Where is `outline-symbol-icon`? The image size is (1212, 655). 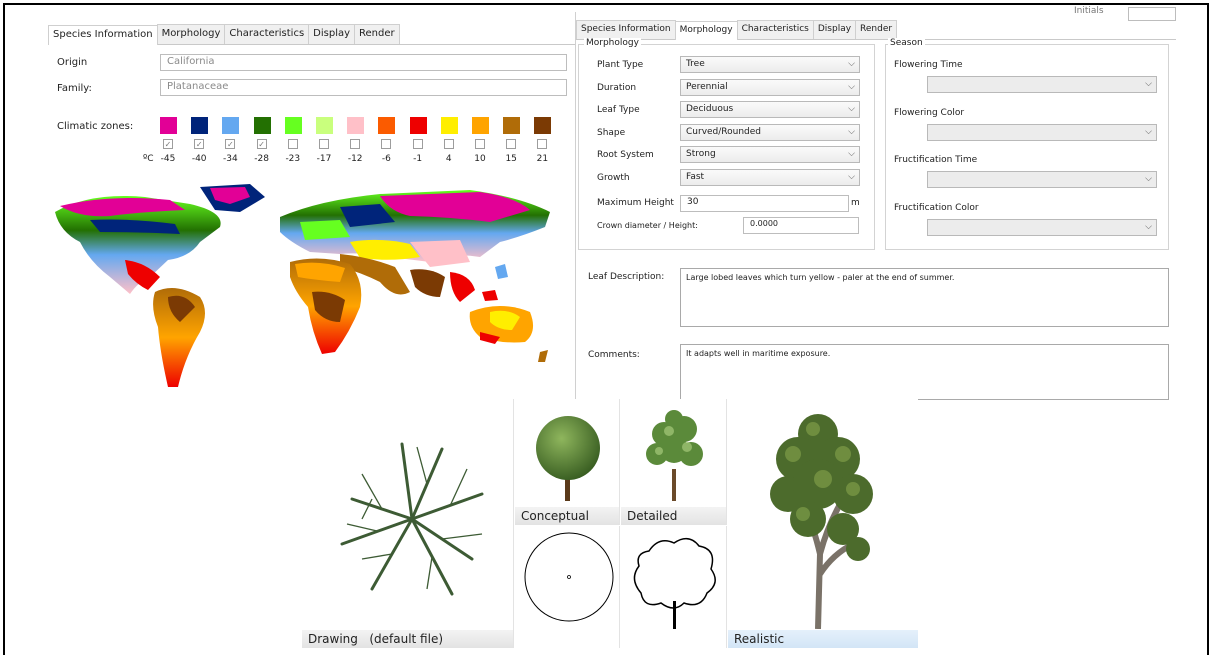 outline-symbol-icon is located at coordinates (674, 583).